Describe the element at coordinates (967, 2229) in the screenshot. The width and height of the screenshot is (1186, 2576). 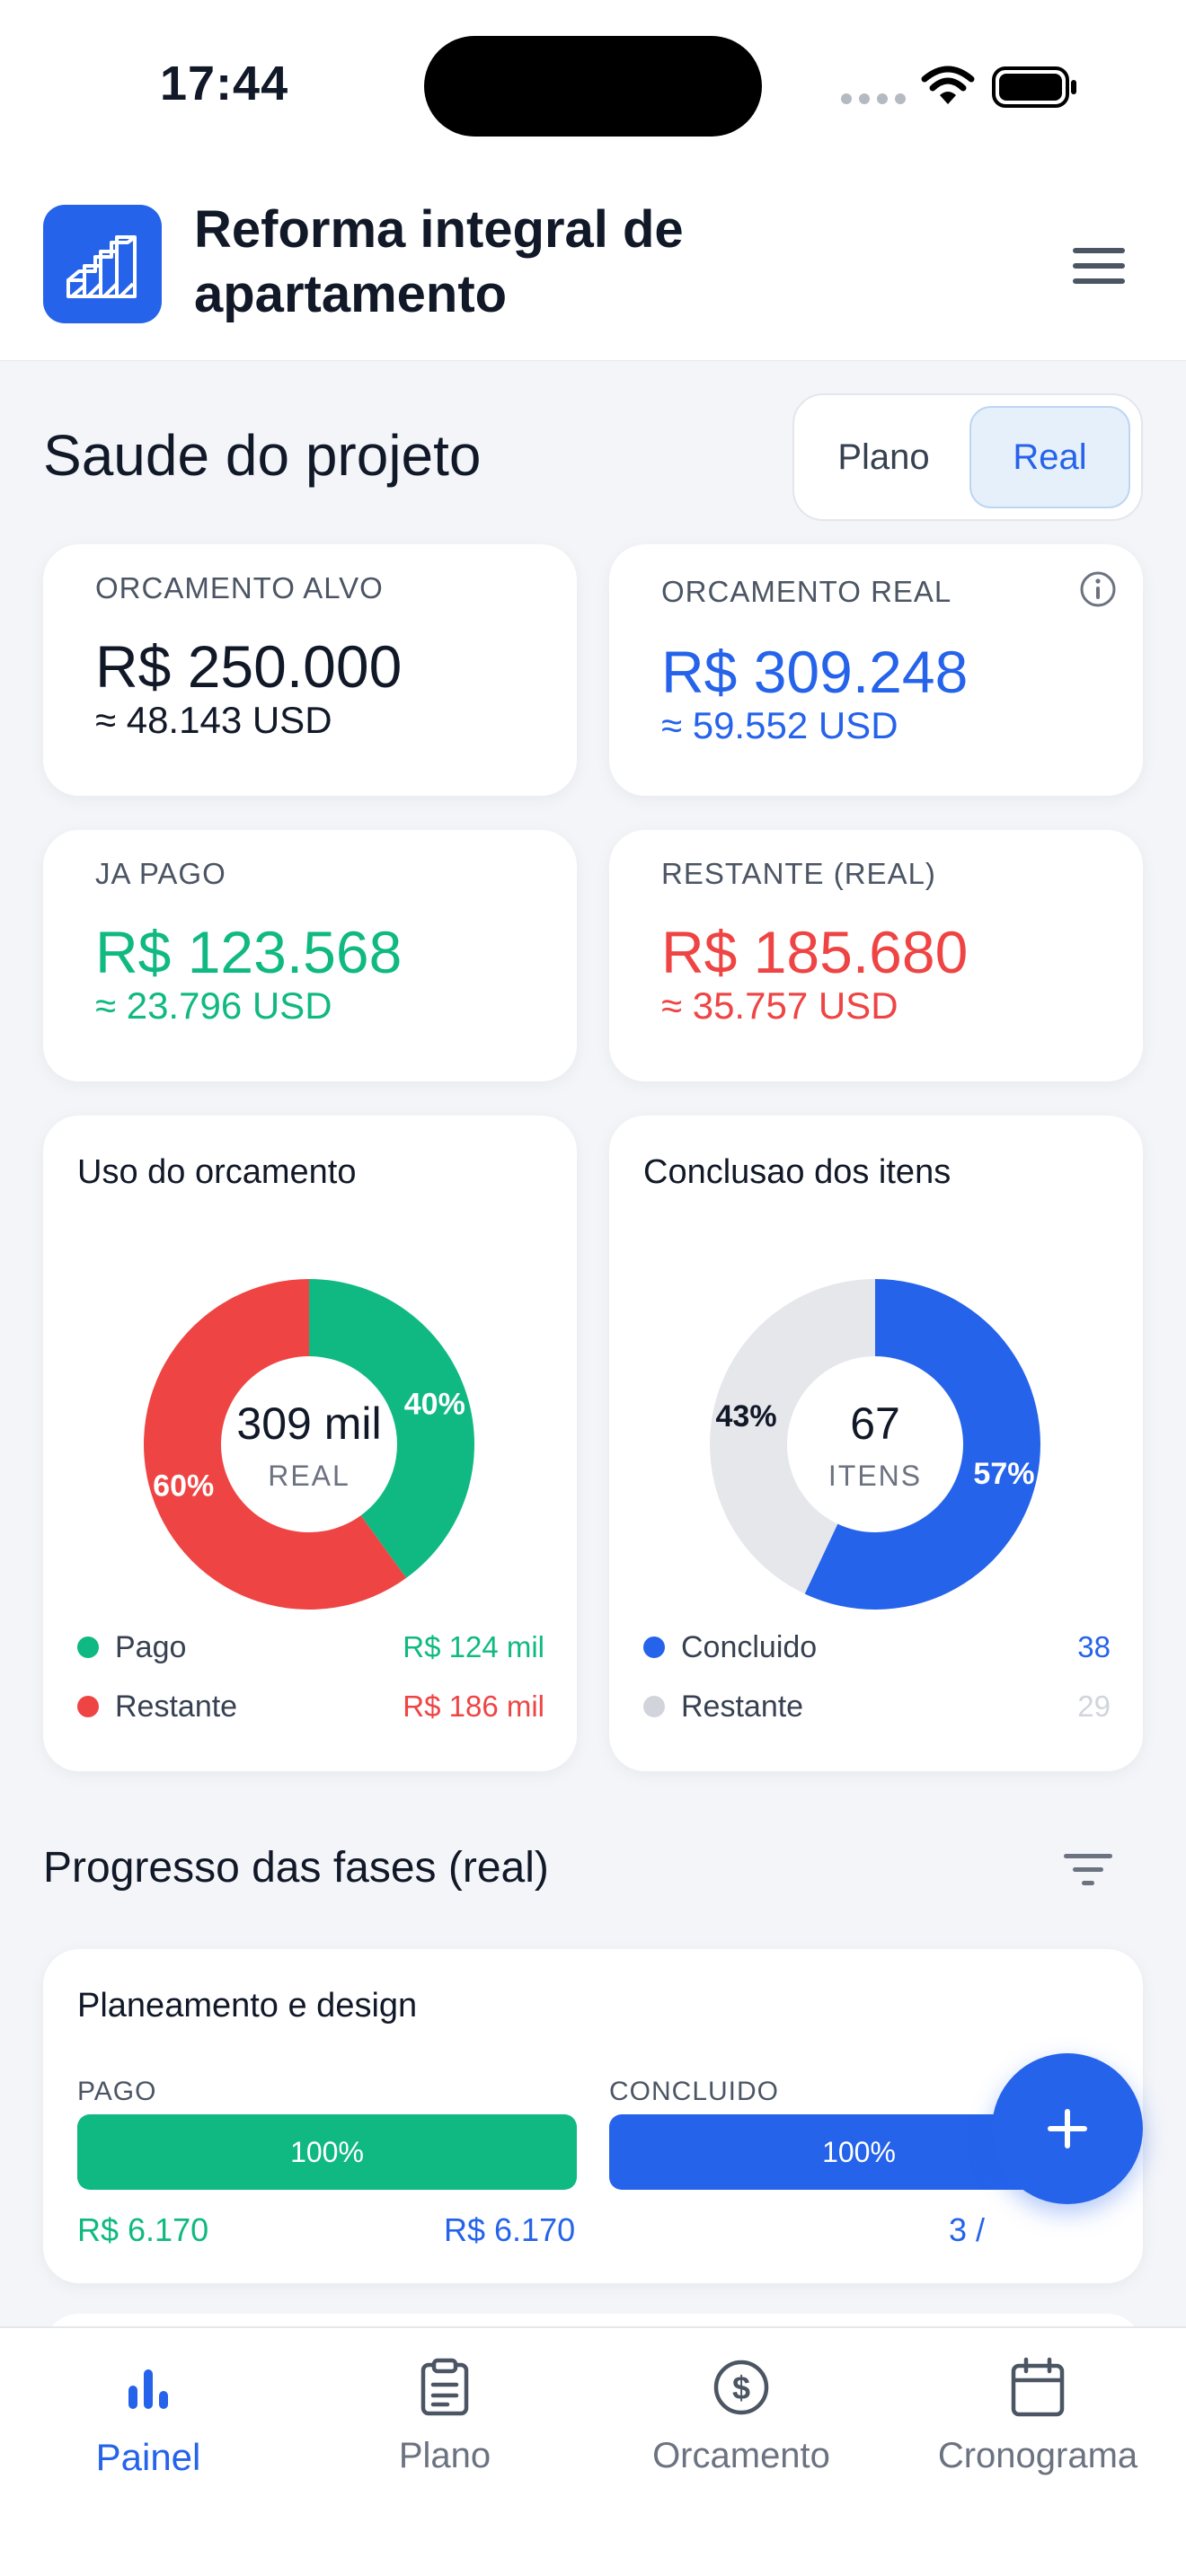
I see `done-count: 3 /` at that location.